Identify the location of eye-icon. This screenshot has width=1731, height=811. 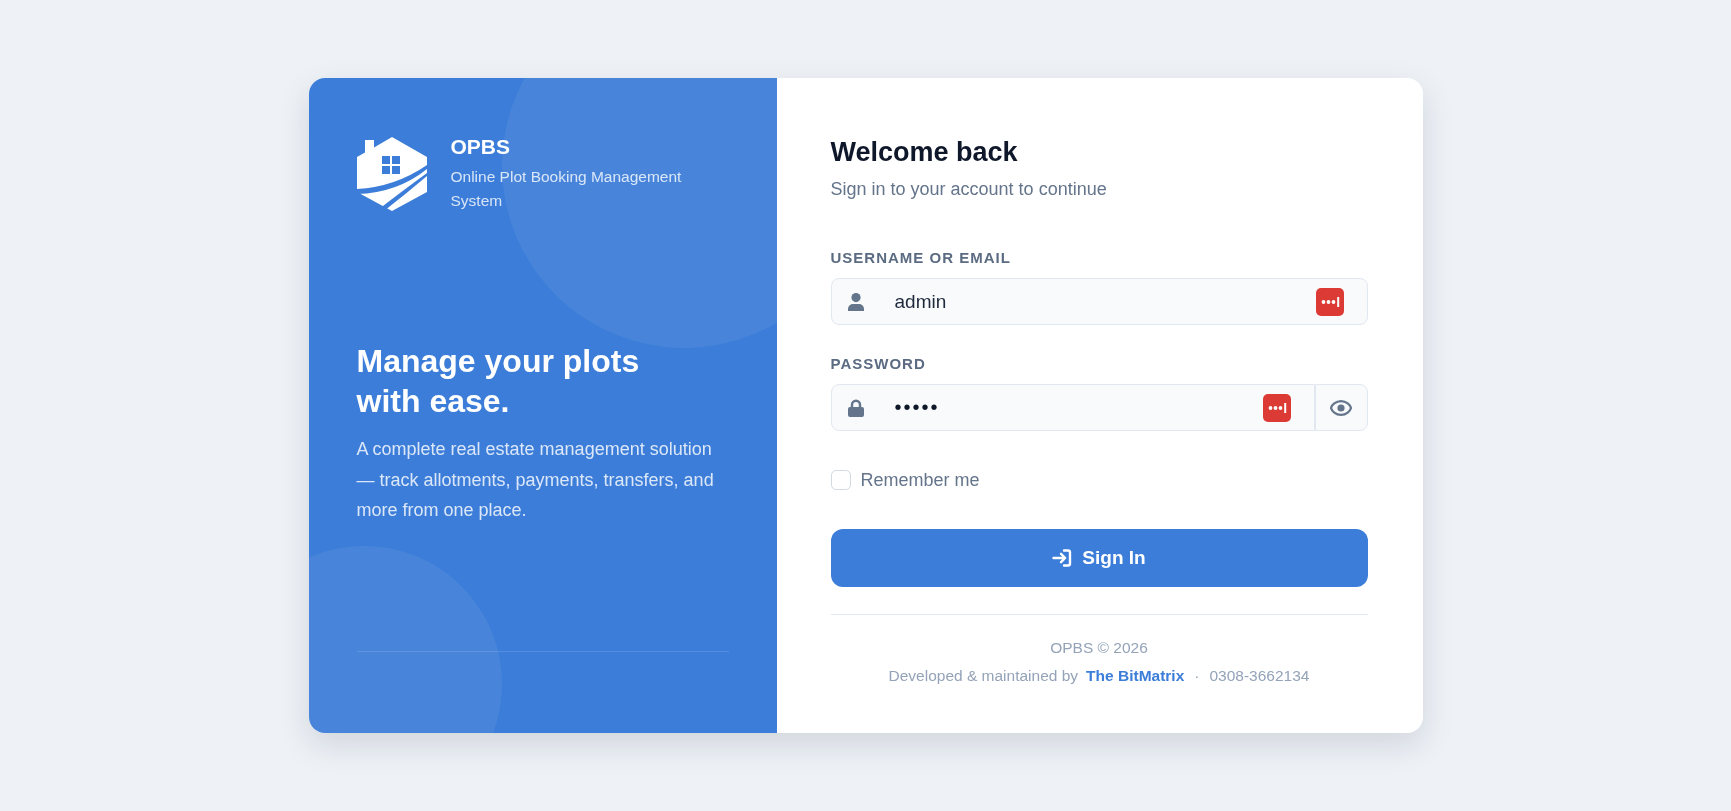
(1341, 407).